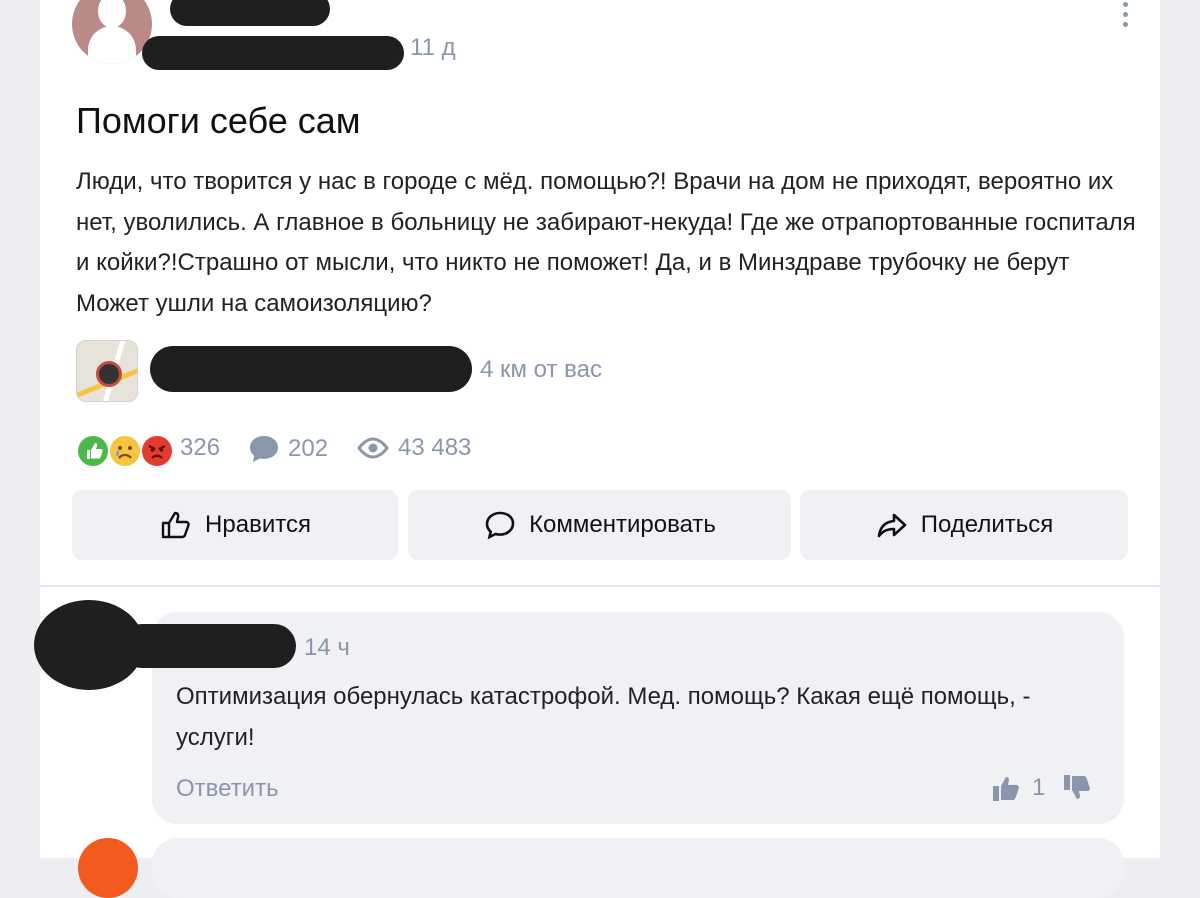  Describe the element at coordinates (175, 525) in the screenshot. I see `thumbs-up-icon` at that location.